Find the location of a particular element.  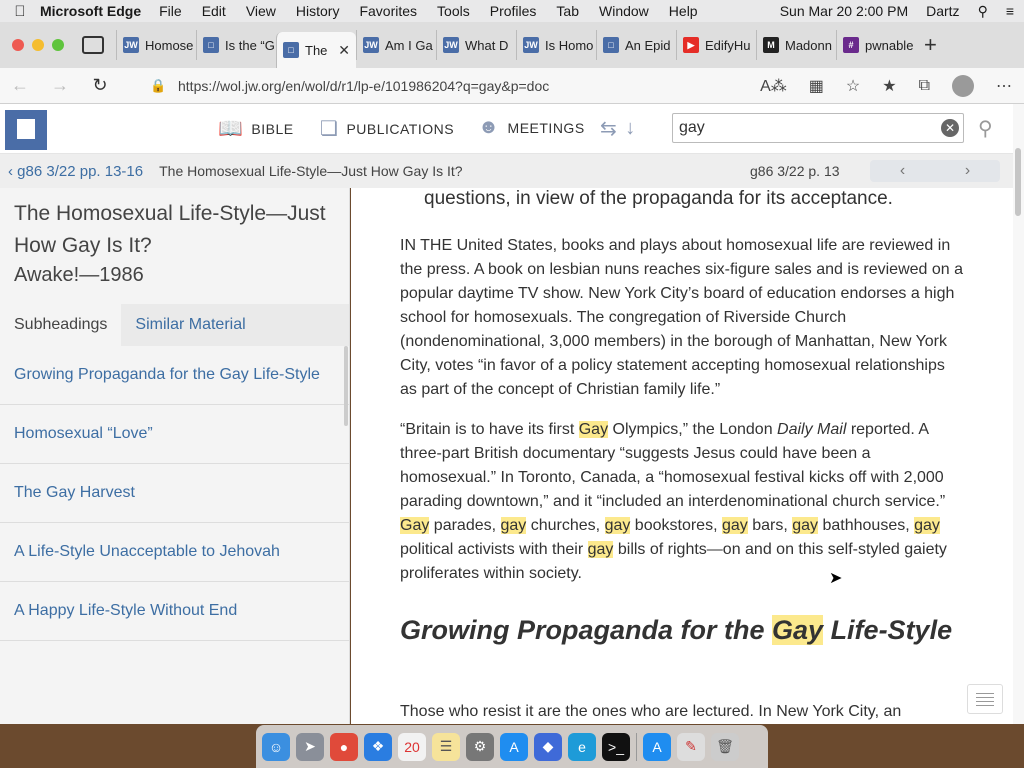

tab-similar-material: Similar Material is located at coordinates (190, 325).